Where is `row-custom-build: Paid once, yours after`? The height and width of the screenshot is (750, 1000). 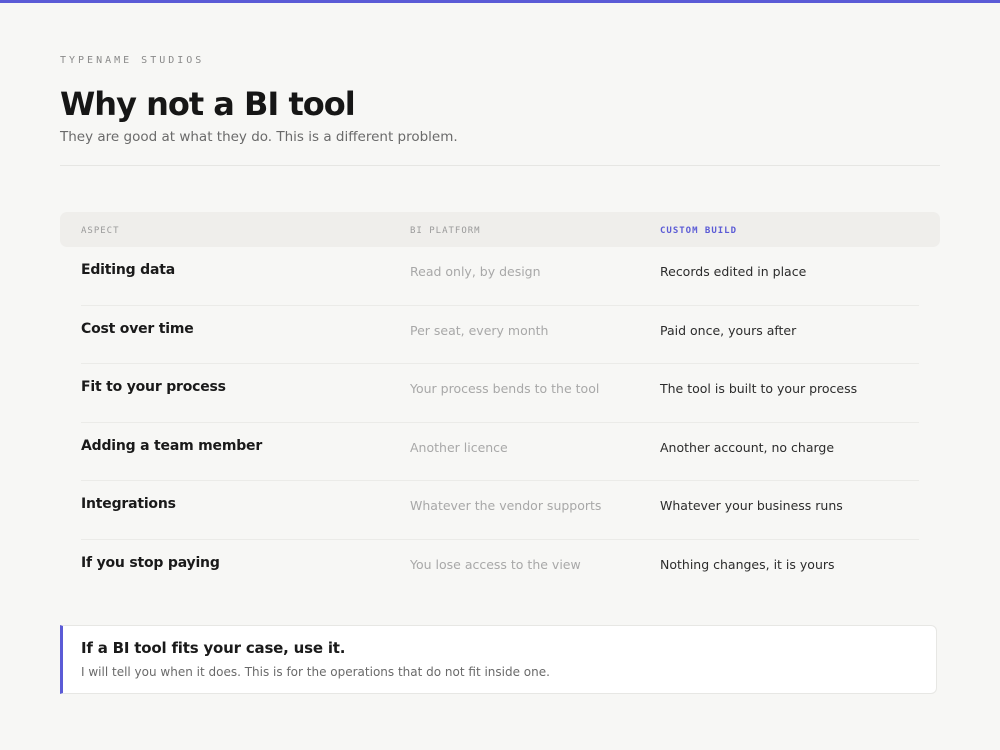
row-custom-build: Paid once, yours after is located at coordinates (728, 330).